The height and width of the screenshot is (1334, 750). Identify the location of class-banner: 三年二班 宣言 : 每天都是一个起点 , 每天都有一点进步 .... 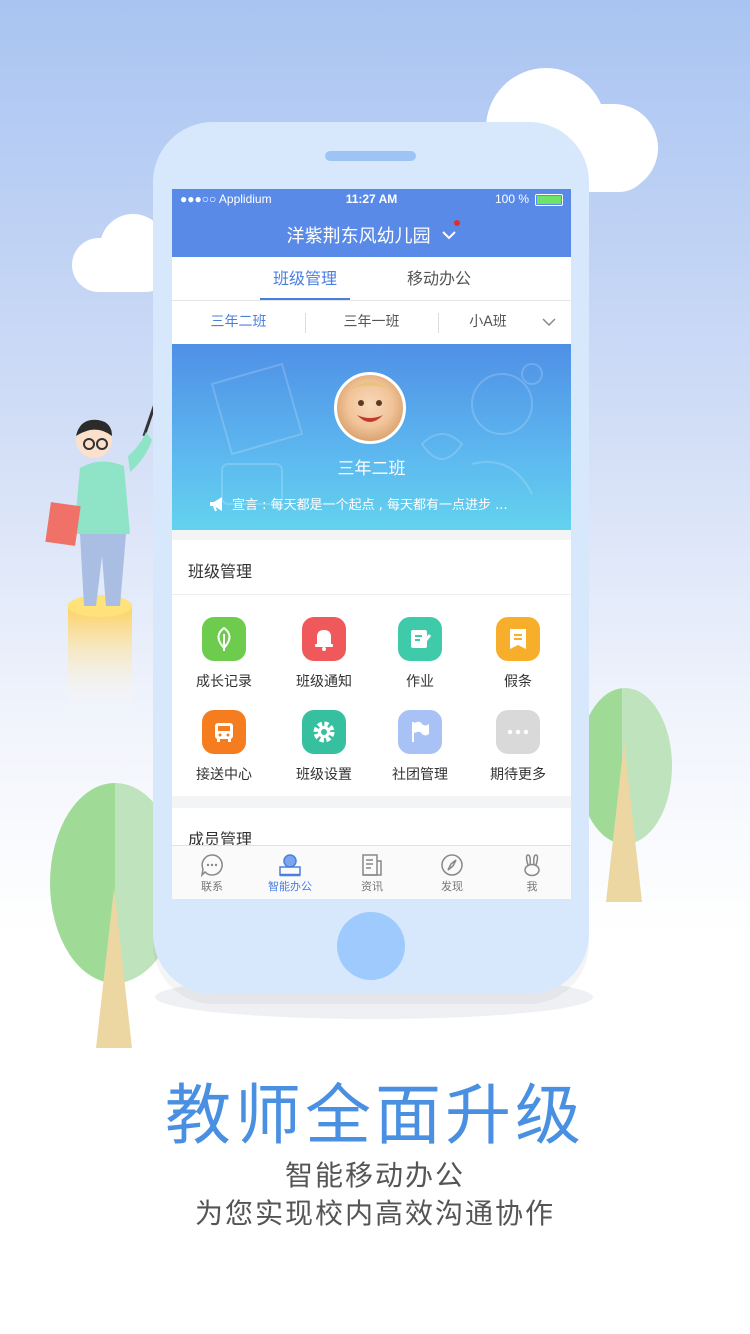
(371, 437).